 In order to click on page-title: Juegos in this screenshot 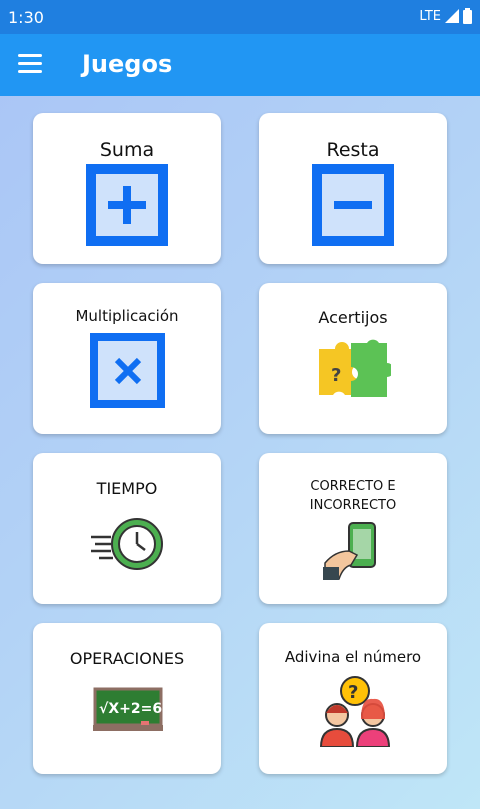, I will do `click(127, 64)`.